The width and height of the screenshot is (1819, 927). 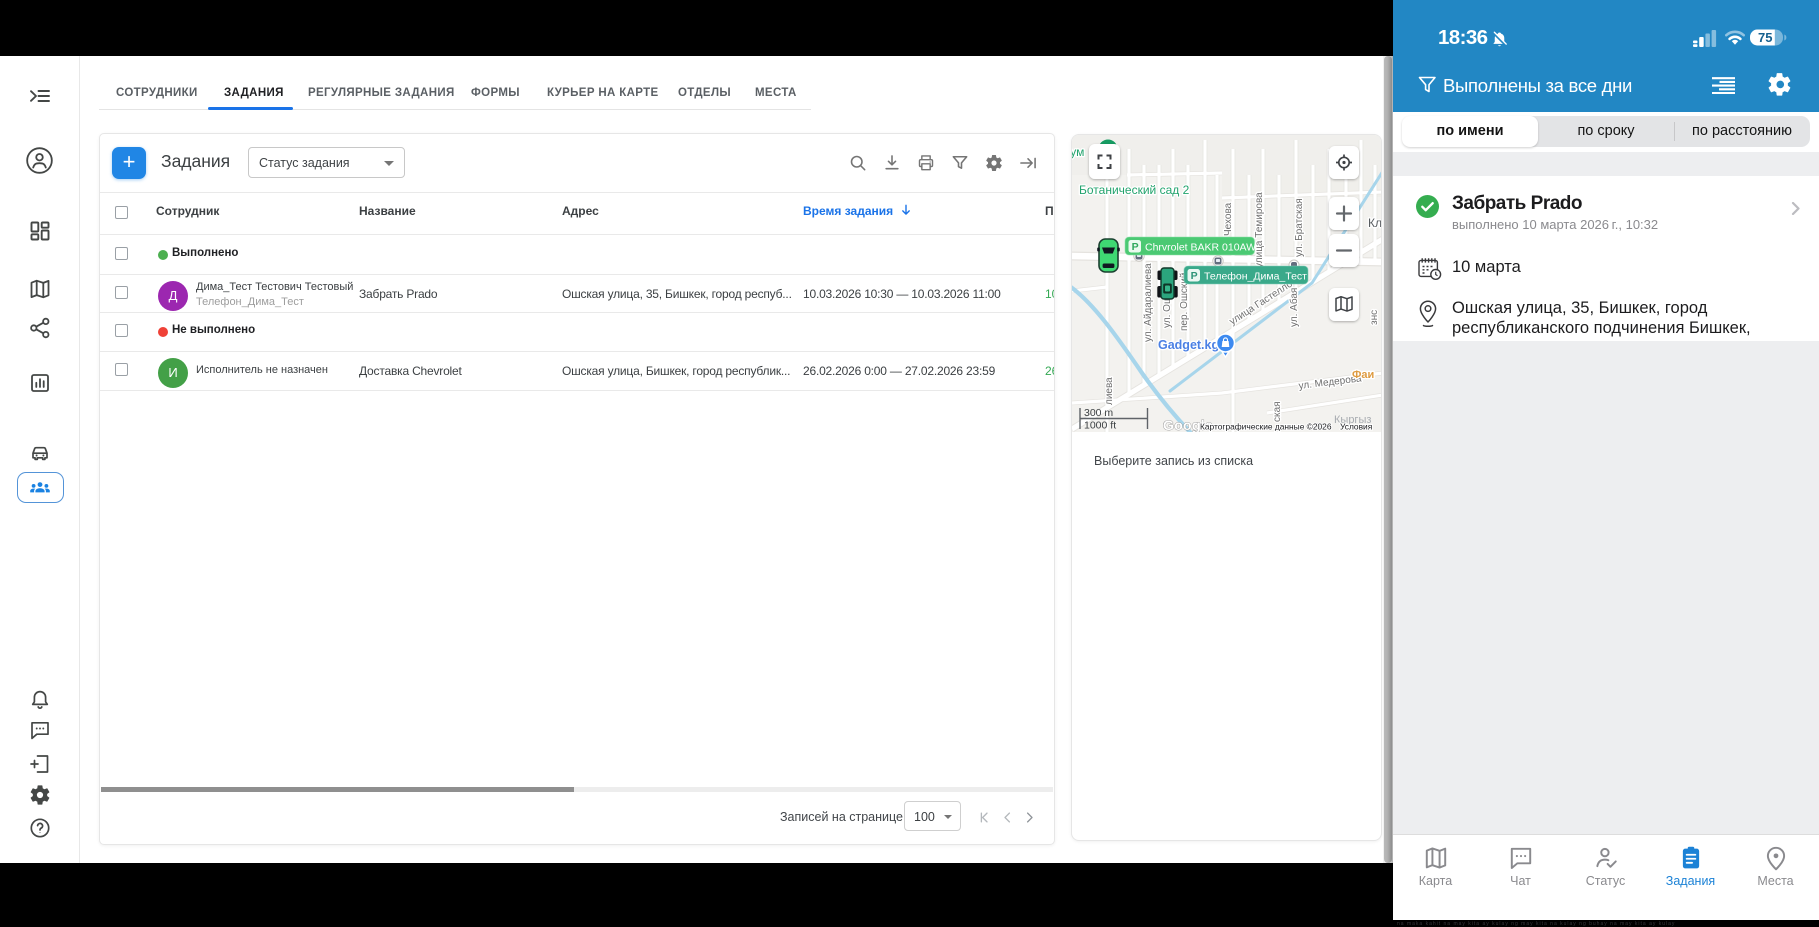 What do you see at coordinates (1228, 219) in the screenshot?
I see `svg-text: Чехова` at bounding box center [1228, 219].